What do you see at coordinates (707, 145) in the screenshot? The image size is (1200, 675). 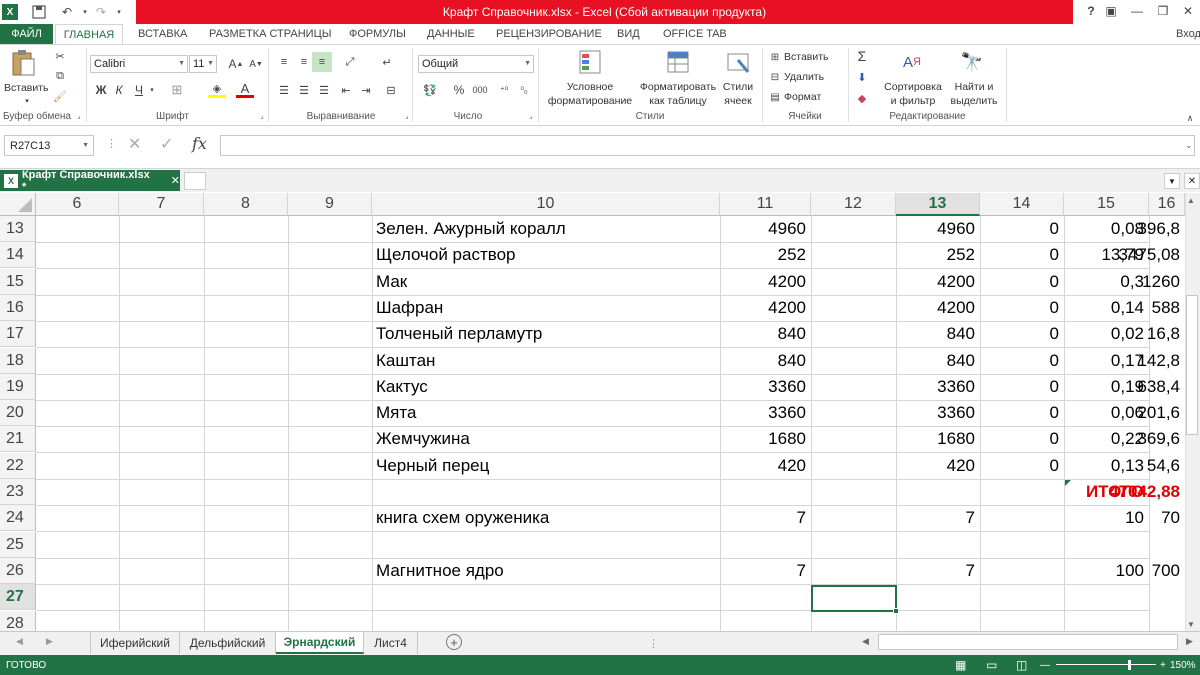 I see `formula-input` at bounding box center [707, 145].